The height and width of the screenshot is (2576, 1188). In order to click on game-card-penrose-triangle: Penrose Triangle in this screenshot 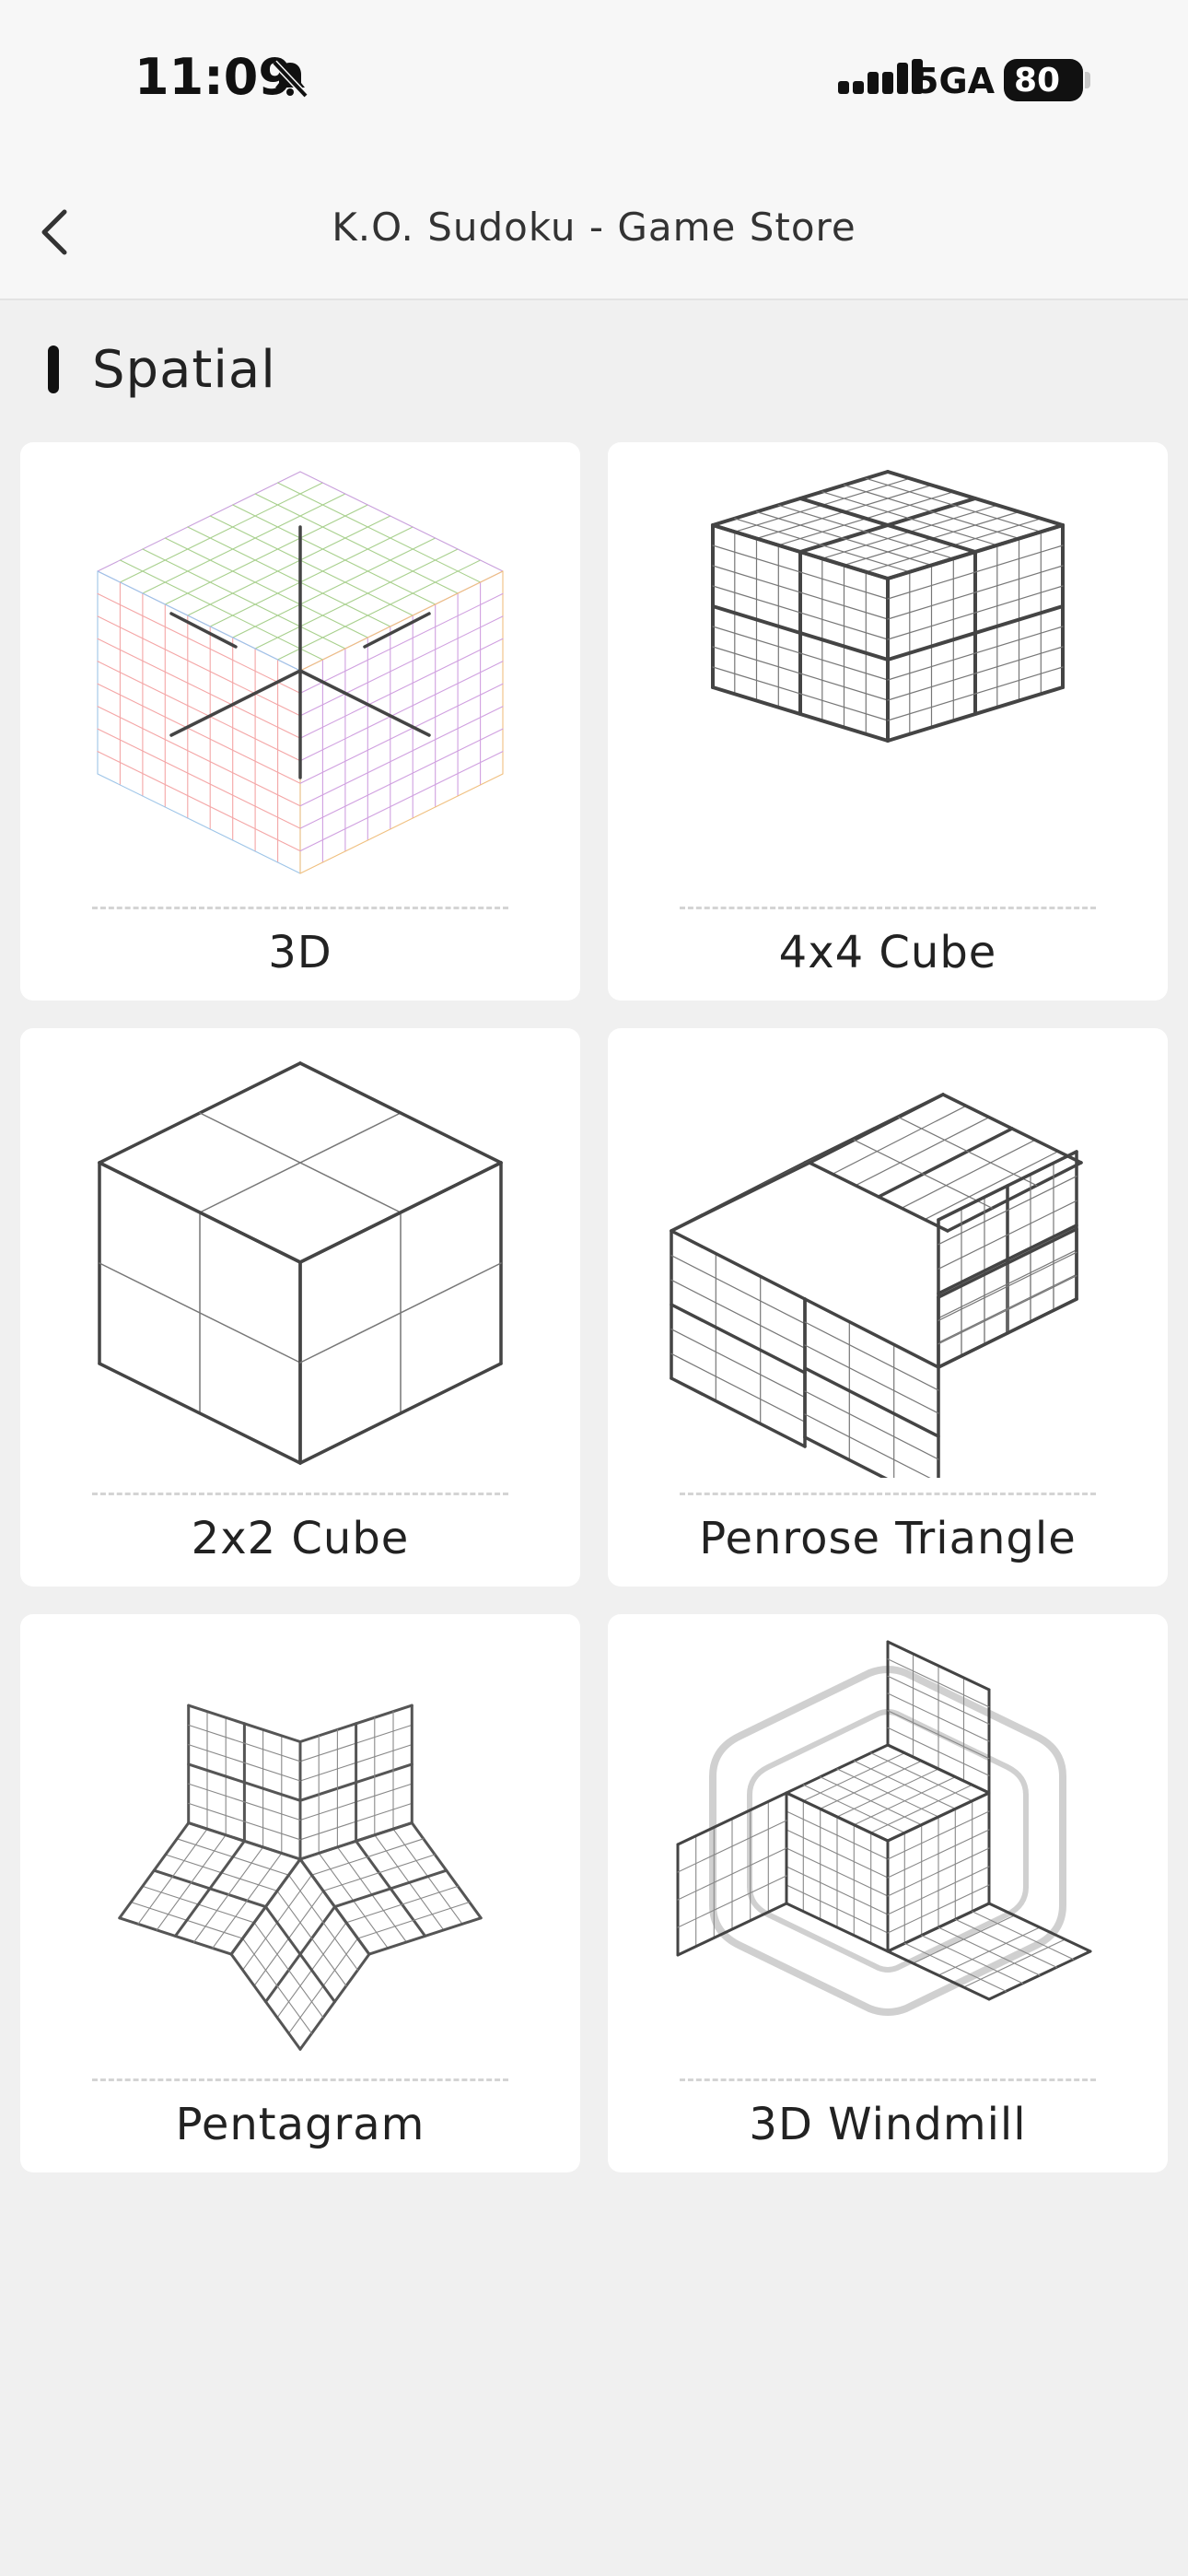, I will do `click(888, 1307)`.